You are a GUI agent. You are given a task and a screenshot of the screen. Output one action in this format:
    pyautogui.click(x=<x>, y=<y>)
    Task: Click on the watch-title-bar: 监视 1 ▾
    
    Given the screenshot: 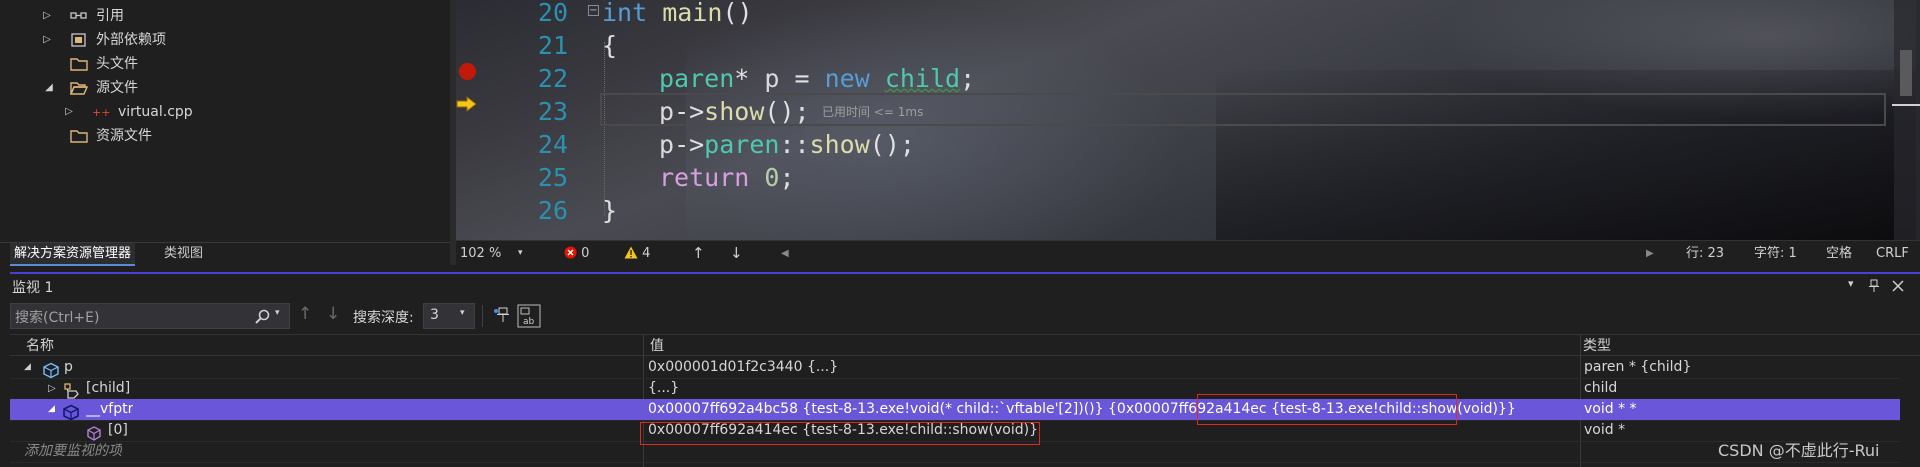 What is the action you would take?
    pyautogui.click(x=960, y=287)
    